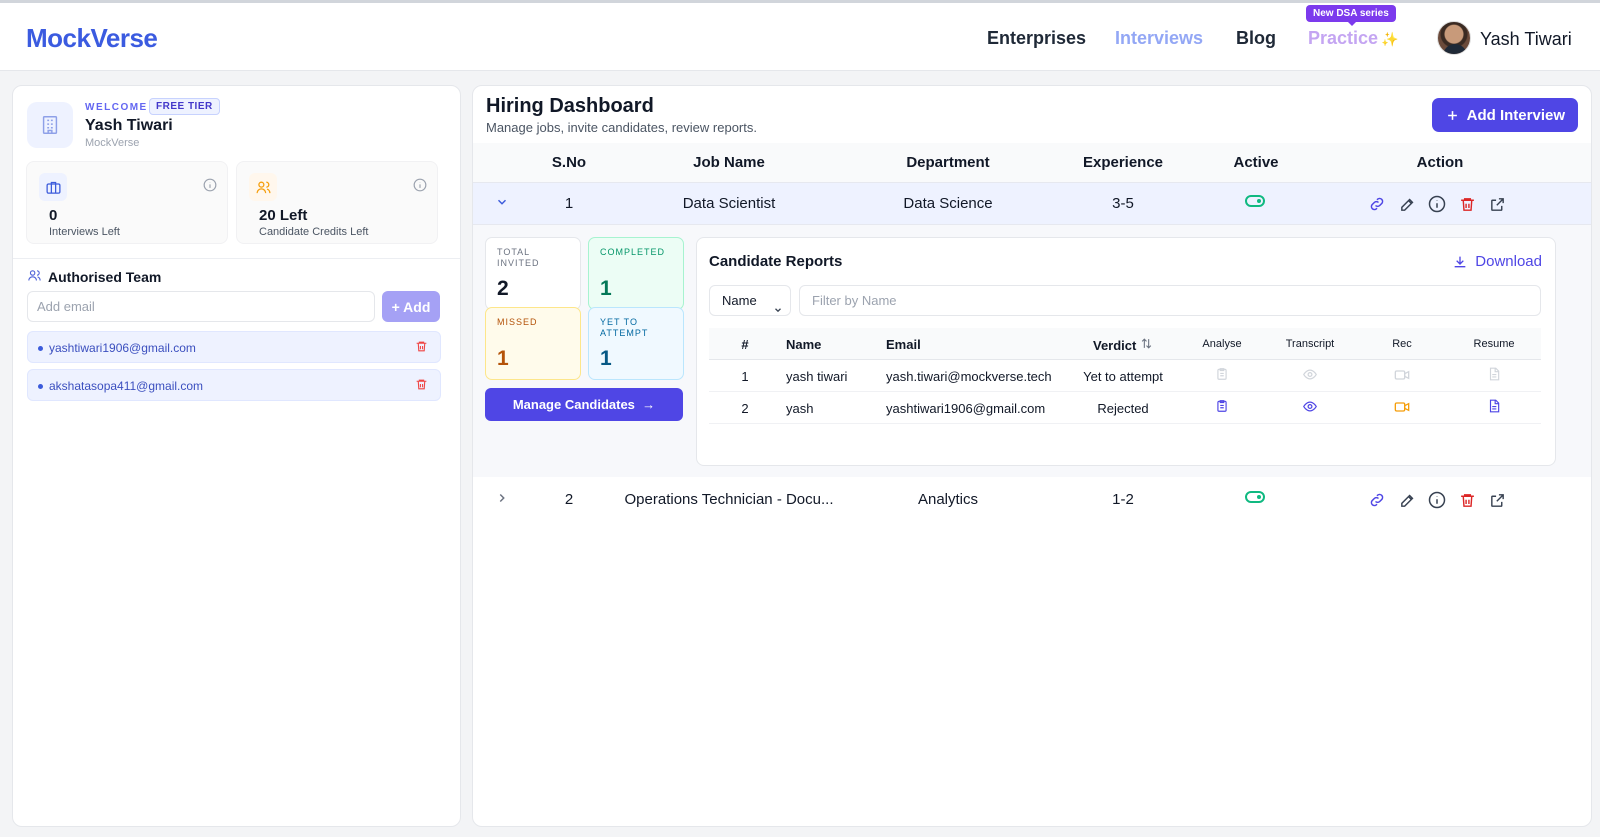 This screenshot has width=1600, height=837. What do you see at coordinates (739, 300) in the screenshot?
I see `filter-select-value: Name` at bounding box center [739, 300].